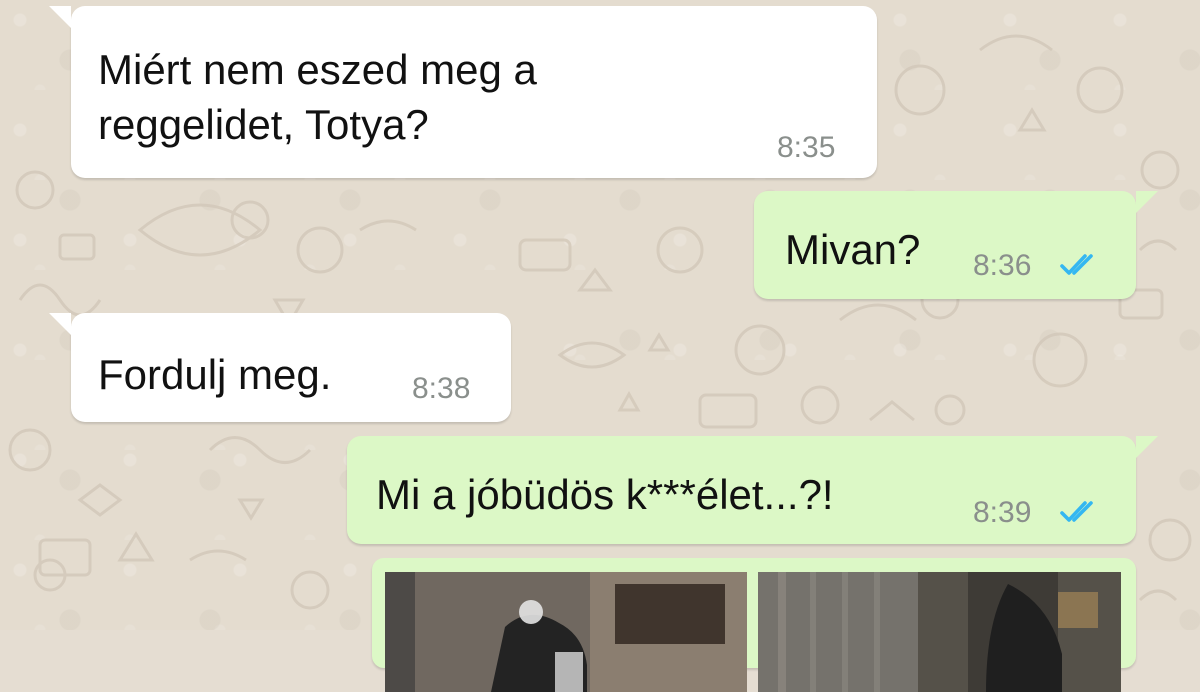 The width and height of the screenshot is (1200, 692). I want to click on message-time: 8:36, so click(1002, 265).